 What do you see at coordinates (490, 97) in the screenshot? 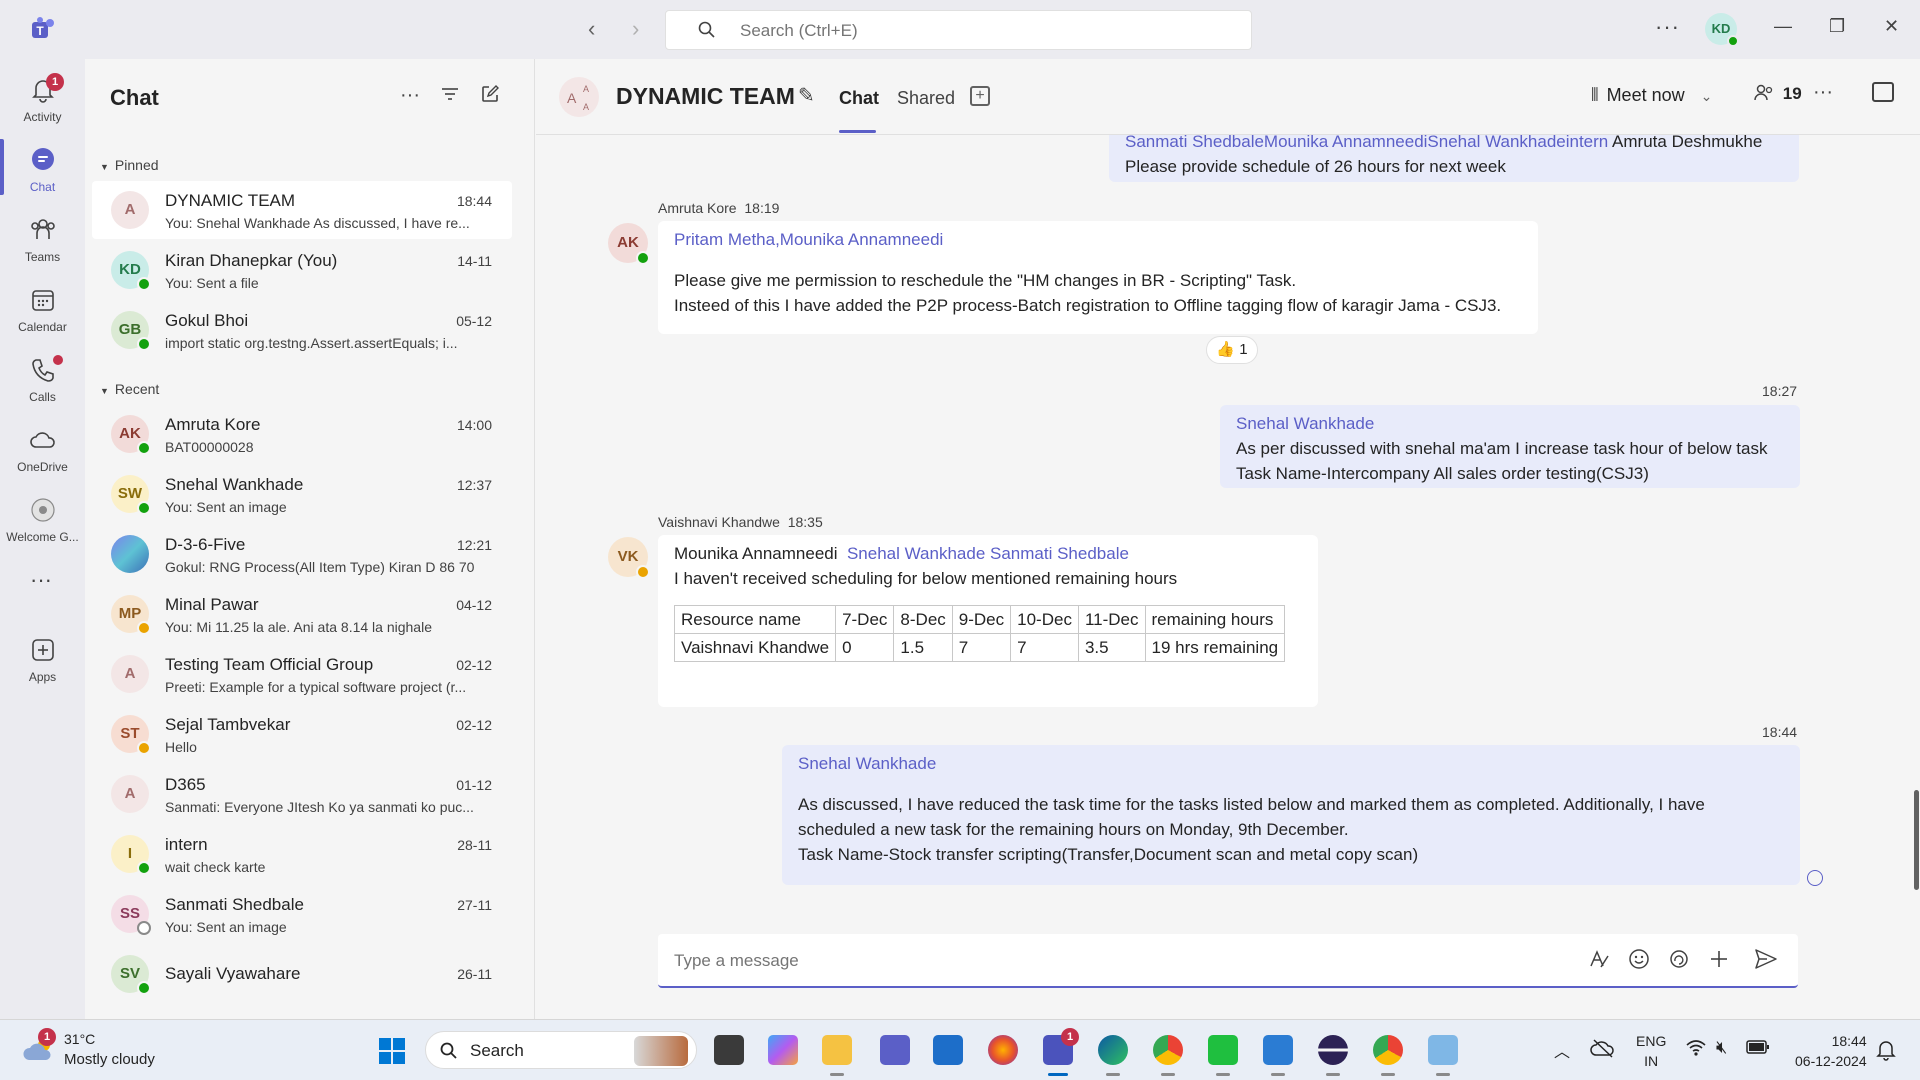
I see `new-chat-icon` at bounding box center [490, 97].